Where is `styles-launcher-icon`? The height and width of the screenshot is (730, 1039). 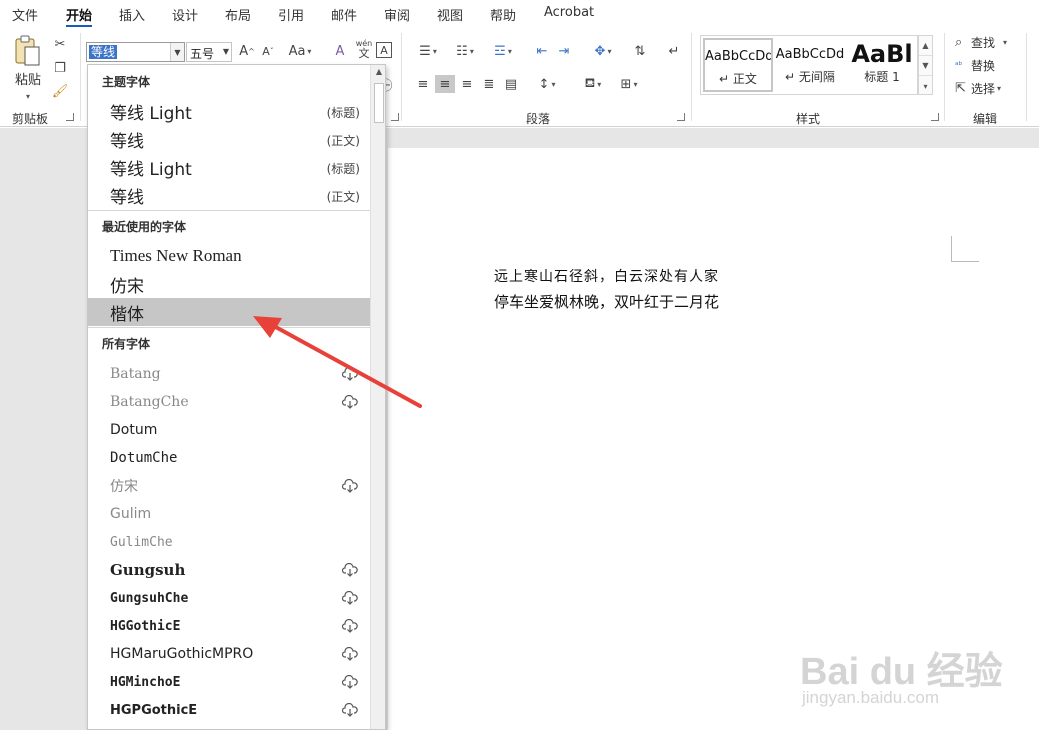 styles-launcher-icon is located at coordinates (935, 117).